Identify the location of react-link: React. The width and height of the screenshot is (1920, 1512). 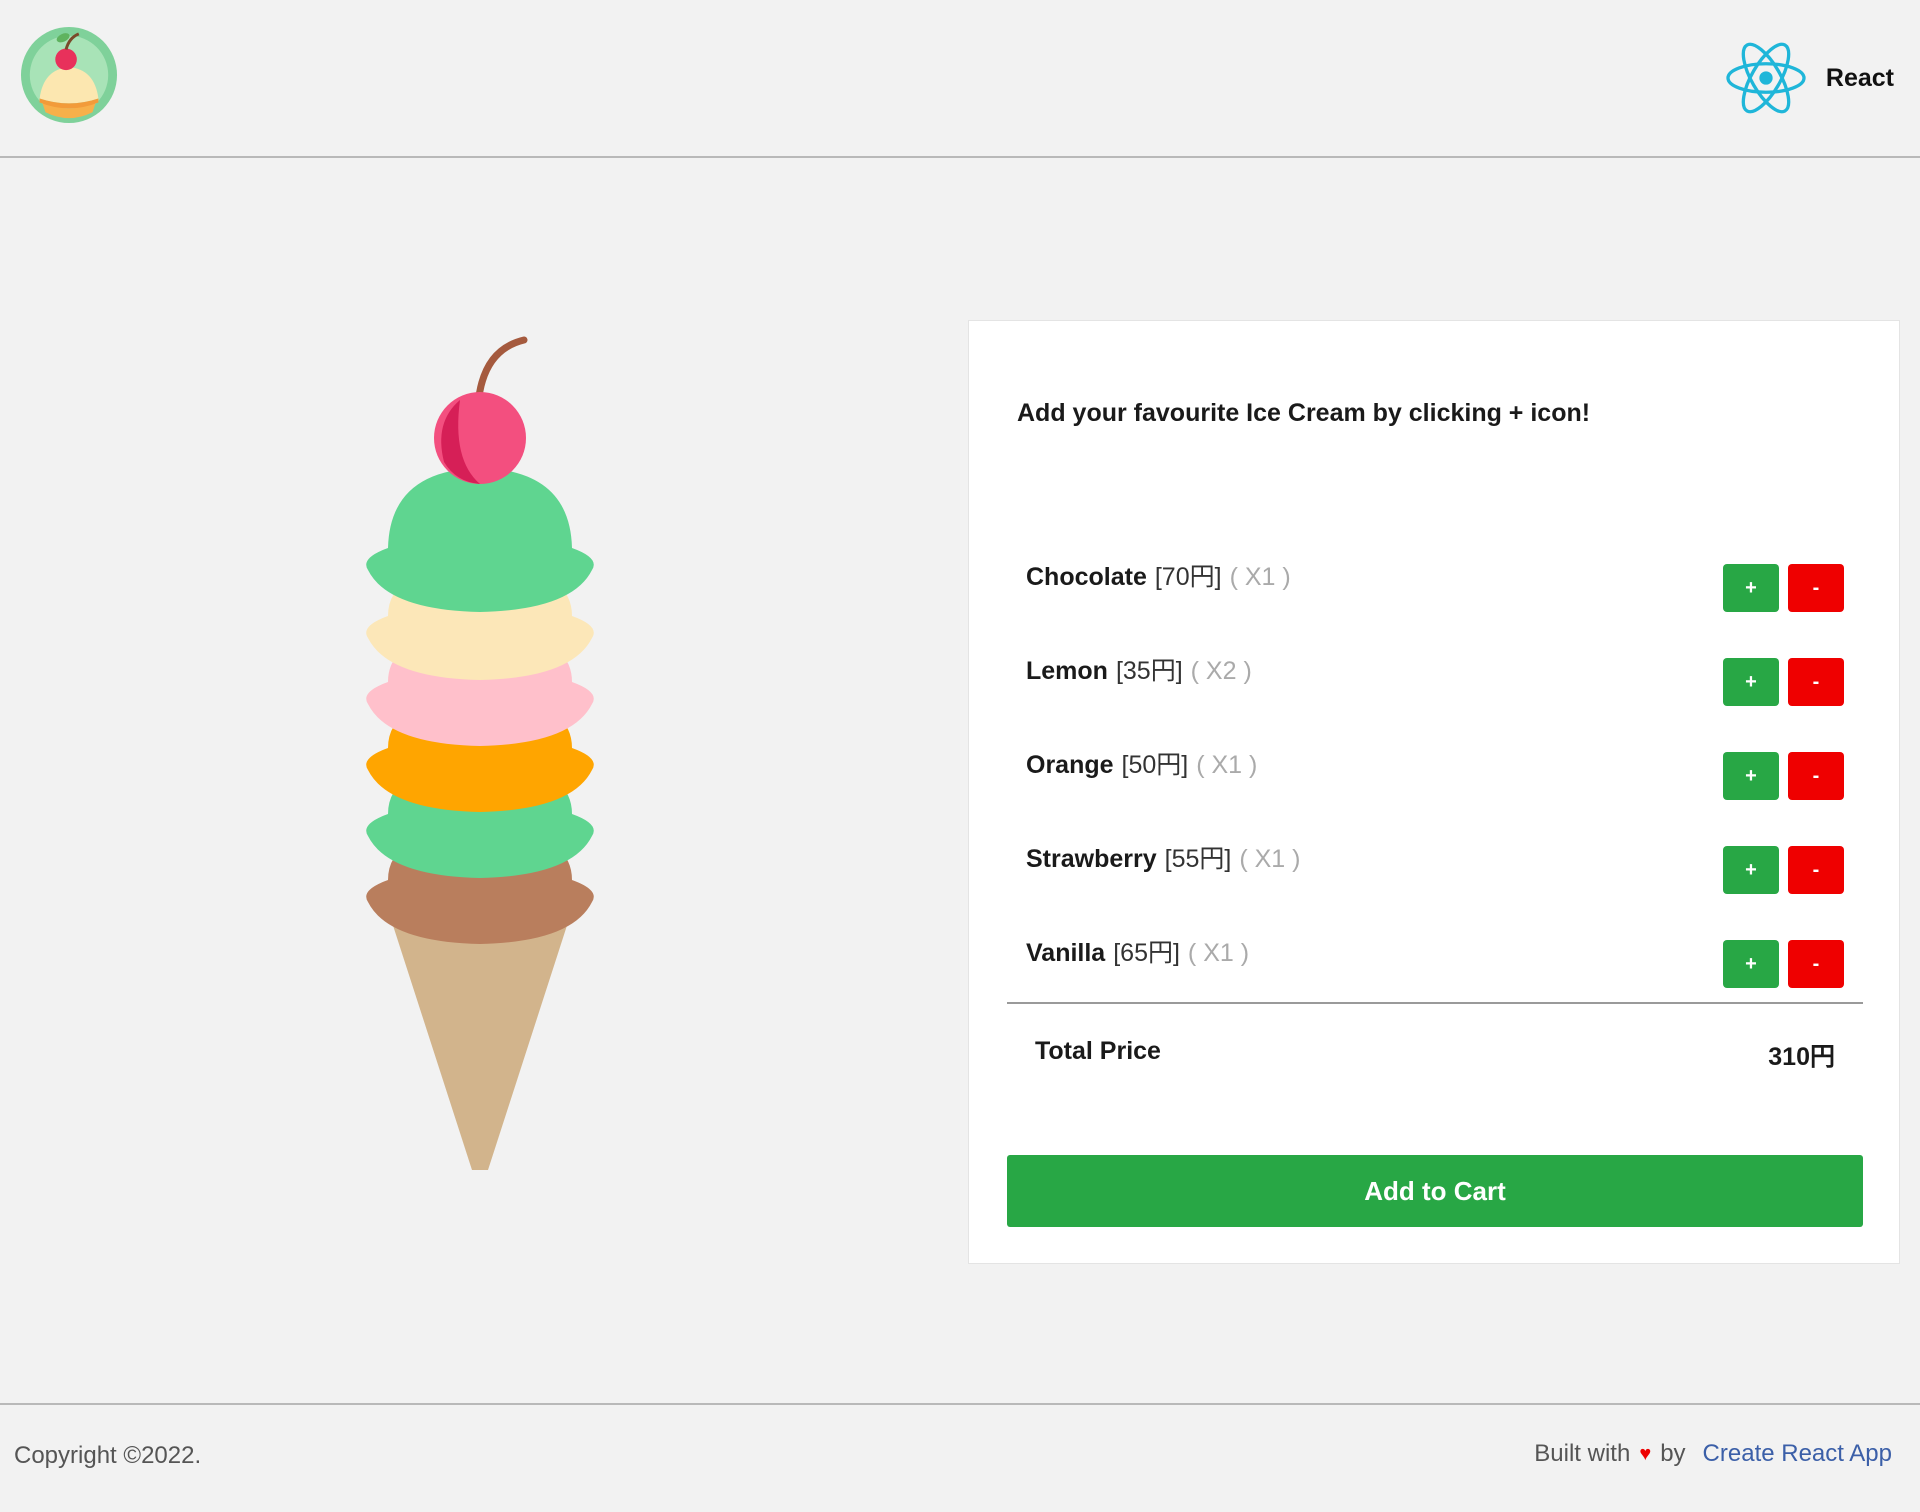
(1809, 78).